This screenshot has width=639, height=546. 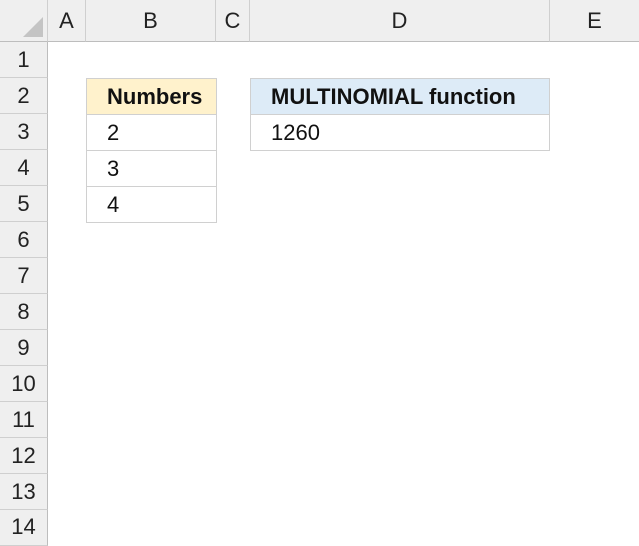 I want to click on column-header-d: D, so click(x=400, y=21).